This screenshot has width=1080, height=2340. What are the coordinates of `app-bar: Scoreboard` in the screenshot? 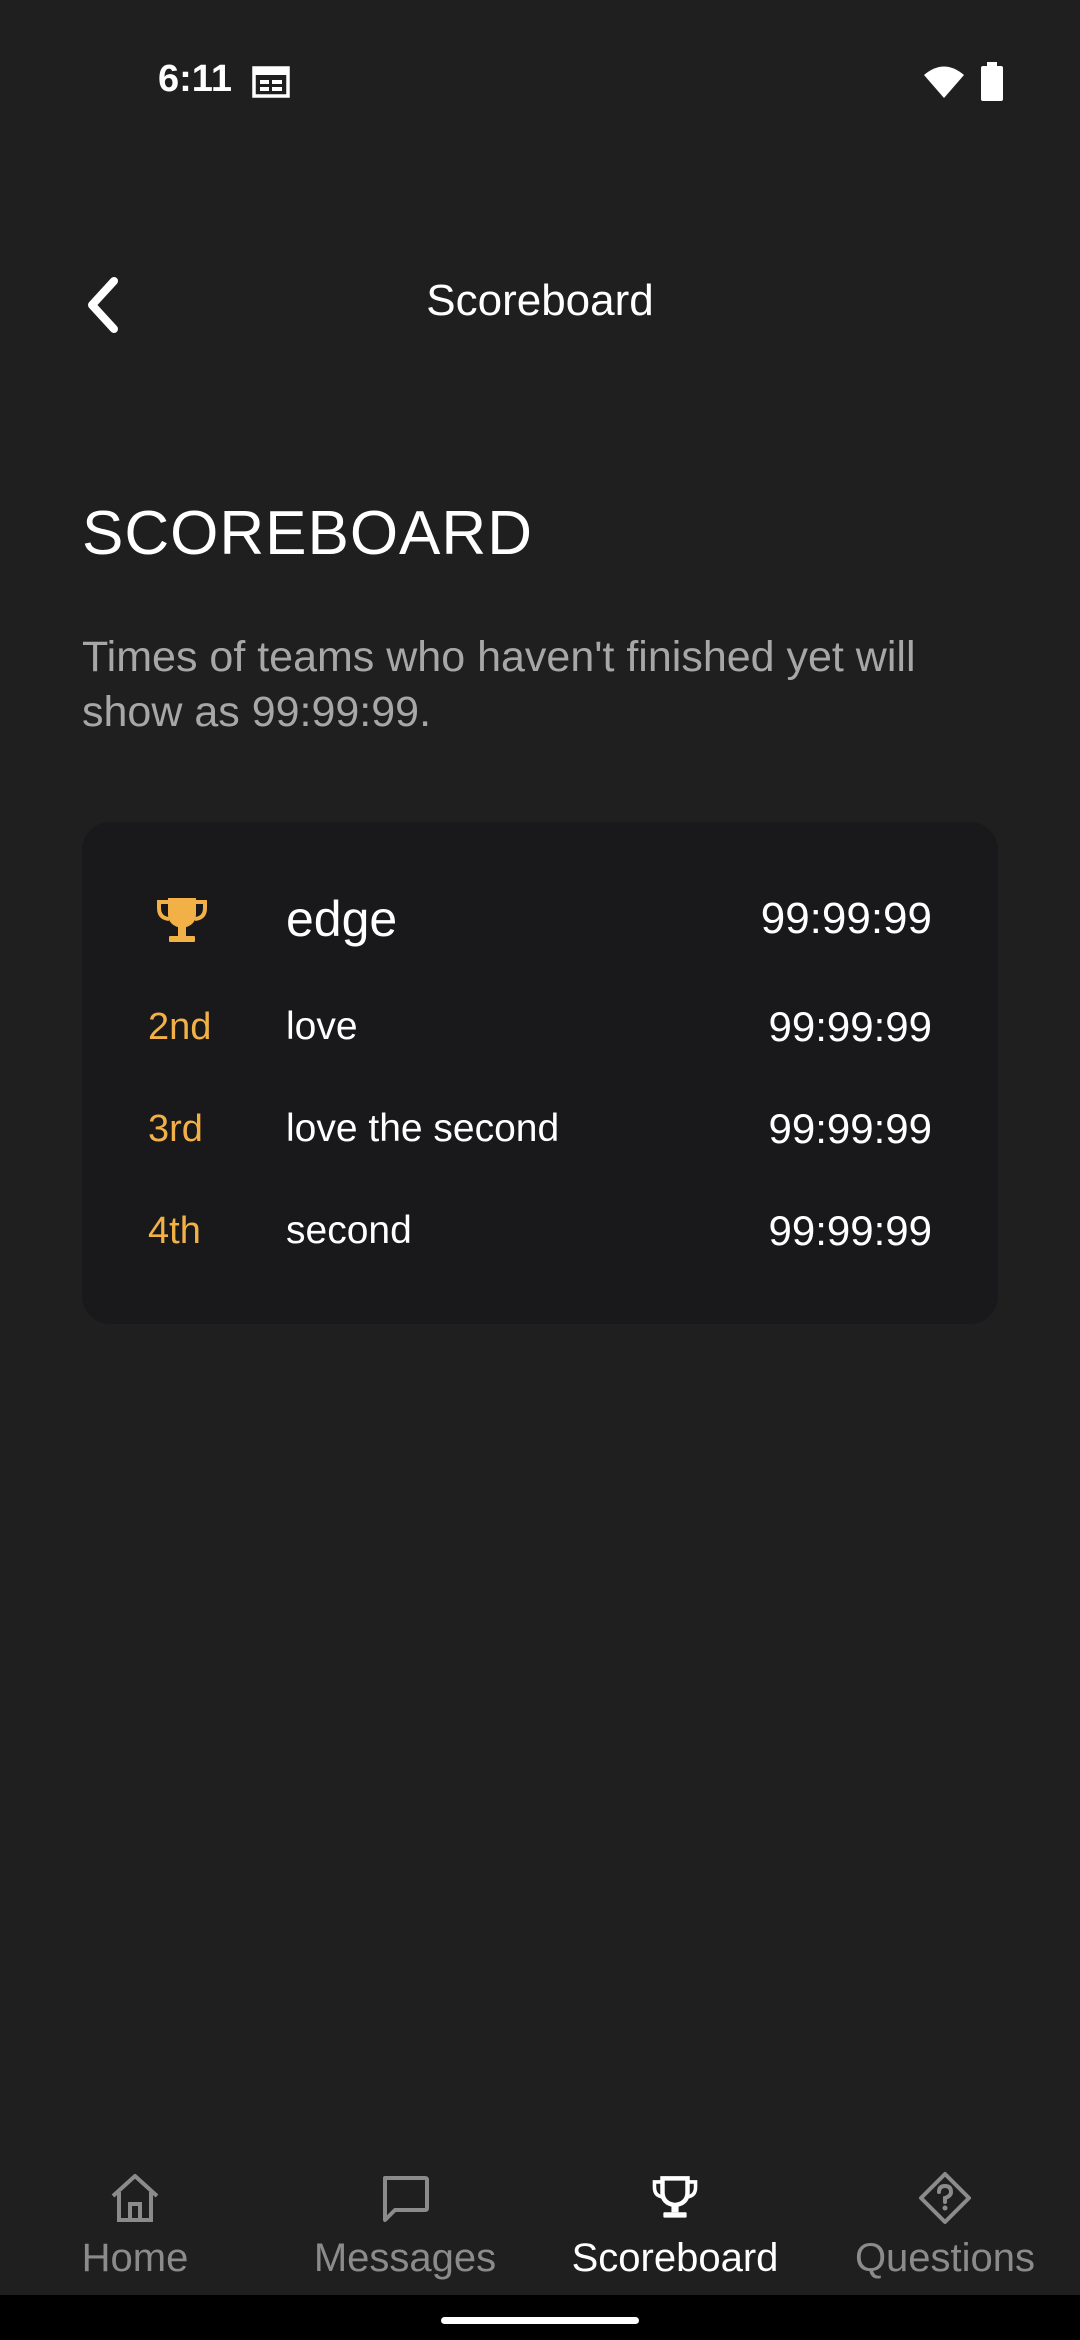 It's located at (540, 305).